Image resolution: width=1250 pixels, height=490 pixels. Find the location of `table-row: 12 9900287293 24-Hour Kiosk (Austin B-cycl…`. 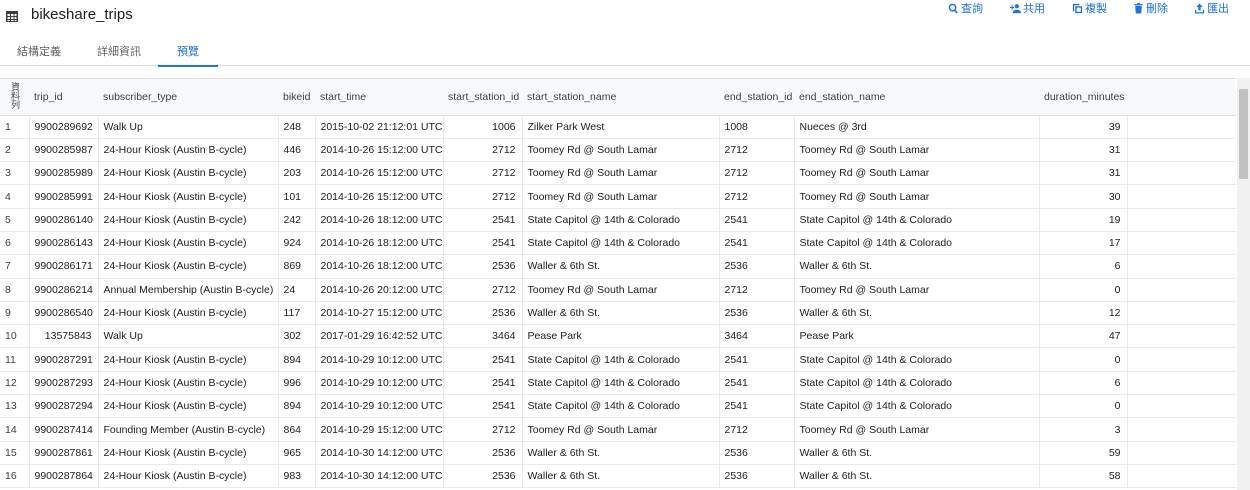

table-row: 12 9900287293 24-Hour Kiosk (Austin B-cycl… is located at coordinates (618, 383).